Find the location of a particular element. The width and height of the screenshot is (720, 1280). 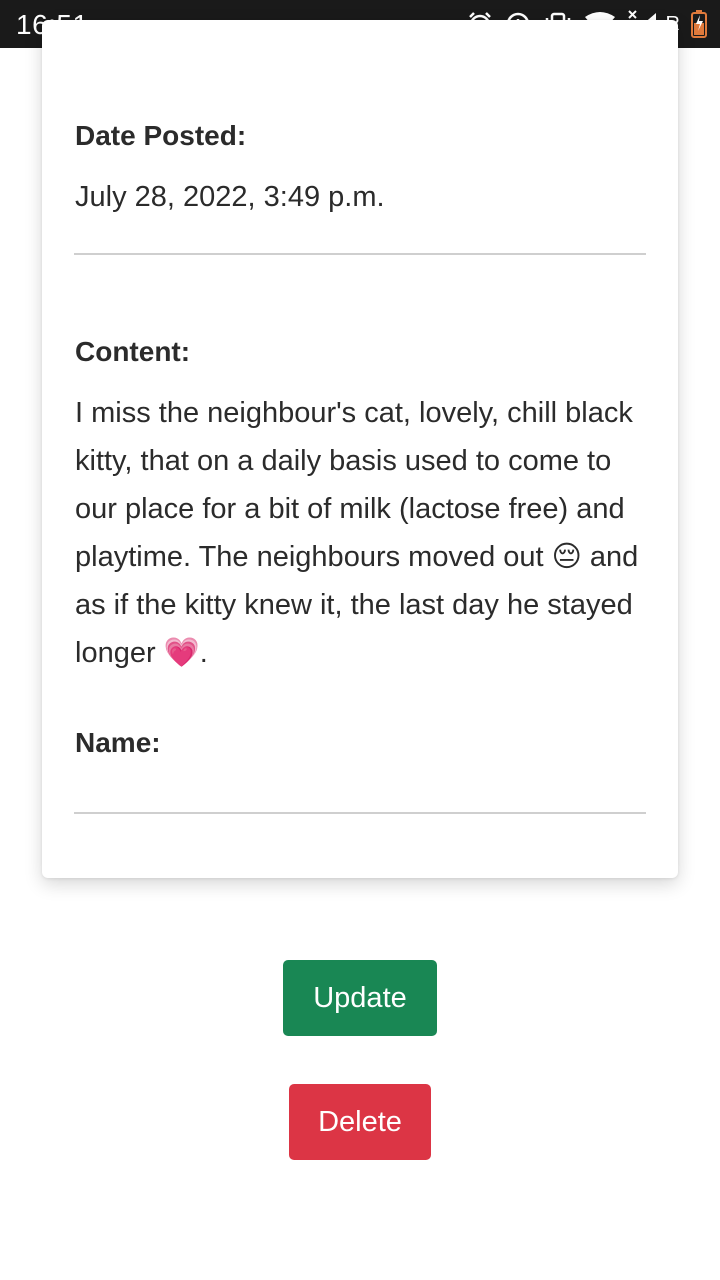

delete-button: Delete is located at coordinates (360, 1122).